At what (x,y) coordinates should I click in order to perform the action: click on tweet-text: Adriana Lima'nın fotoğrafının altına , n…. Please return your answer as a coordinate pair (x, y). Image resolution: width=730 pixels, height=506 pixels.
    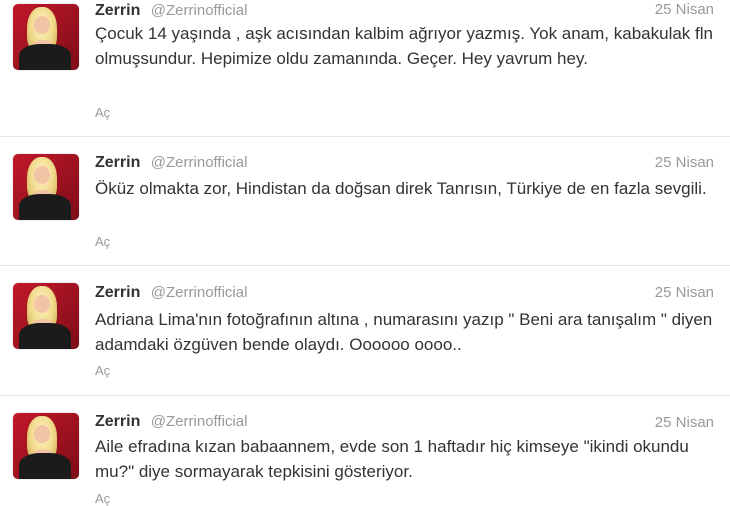
    Looking at the image, I should click on (404, 332).